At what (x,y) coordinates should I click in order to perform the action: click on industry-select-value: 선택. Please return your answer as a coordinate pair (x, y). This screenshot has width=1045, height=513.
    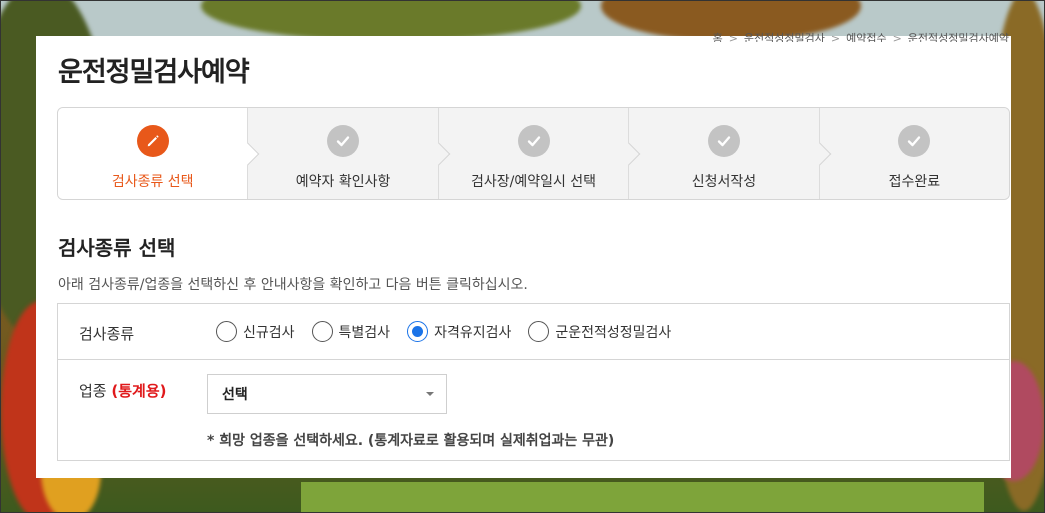
    Looking at the image, I should click on (235, 395).